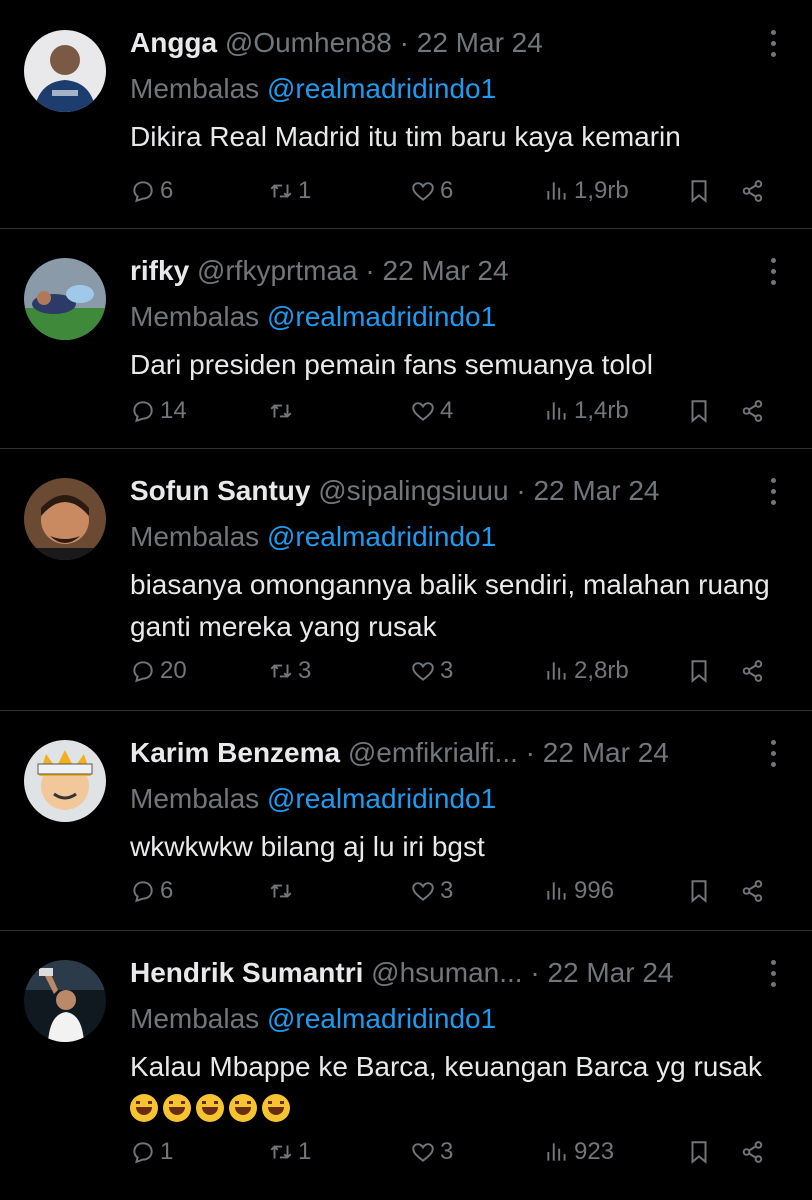  Describe the element at coordinates (173, 670) in the screenshot. I see `reply-count: 20` at that location.